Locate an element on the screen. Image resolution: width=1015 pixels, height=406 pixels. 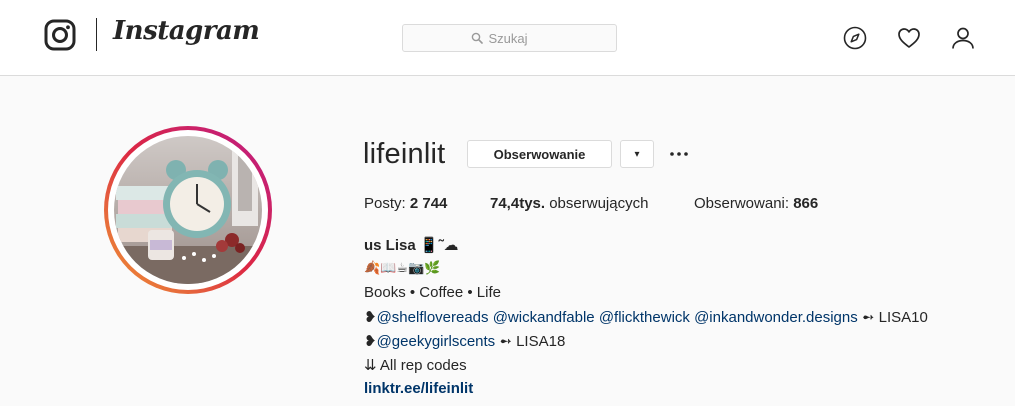
compass-icon is located at coordinates (855, 38).